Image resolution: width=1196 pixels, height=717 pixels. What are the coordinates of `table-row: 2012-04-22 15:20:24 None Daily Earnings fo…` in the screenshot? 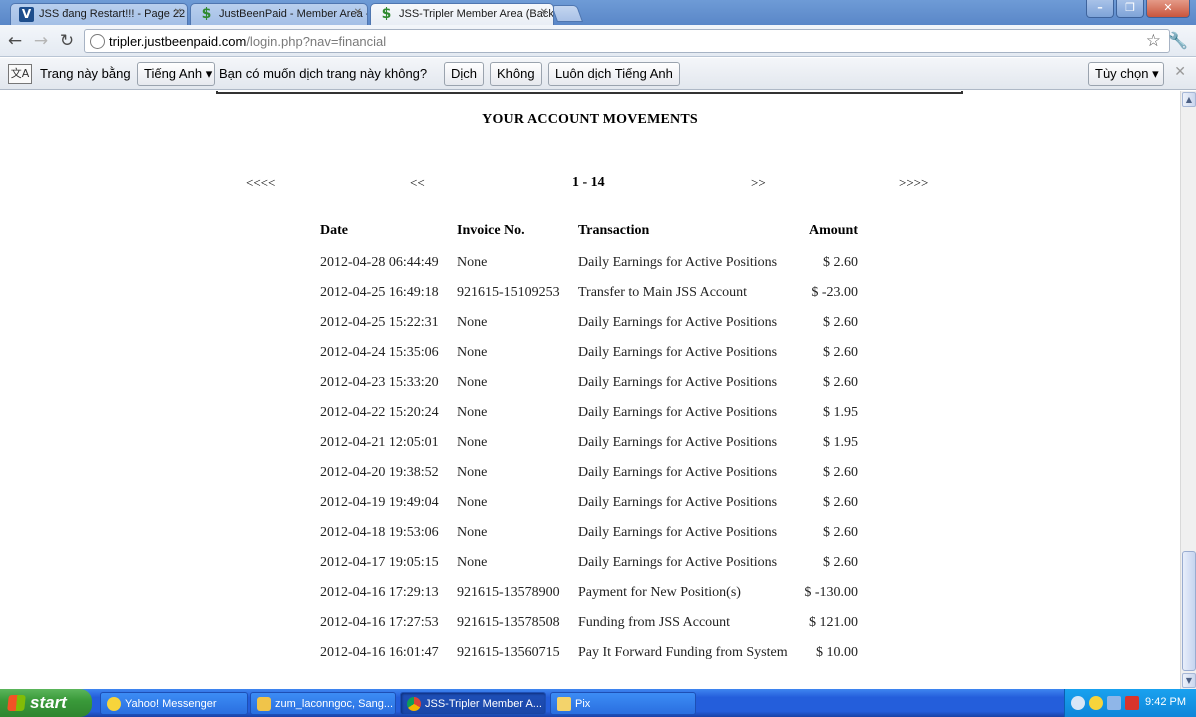 It's located at (590, 416).